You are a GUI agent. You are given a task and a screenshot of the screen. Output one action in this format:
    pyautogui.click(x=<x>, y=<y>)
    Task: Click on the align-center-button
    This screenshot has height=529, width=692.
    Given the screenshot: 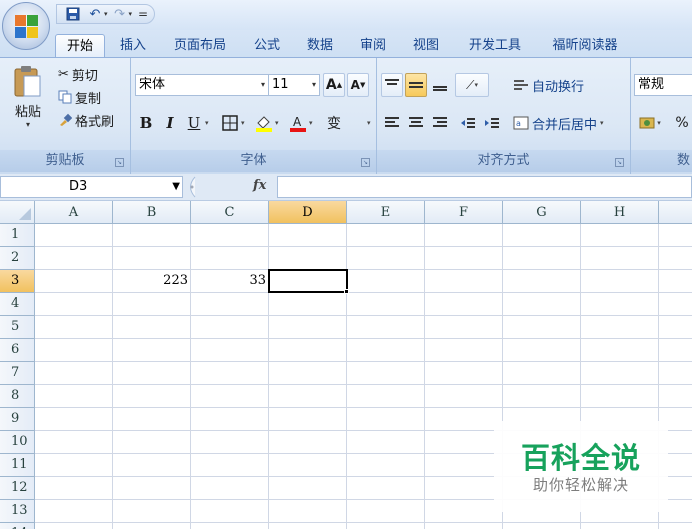 What is the action you would take?
    pyautogui.click(x=416, y=123)
    